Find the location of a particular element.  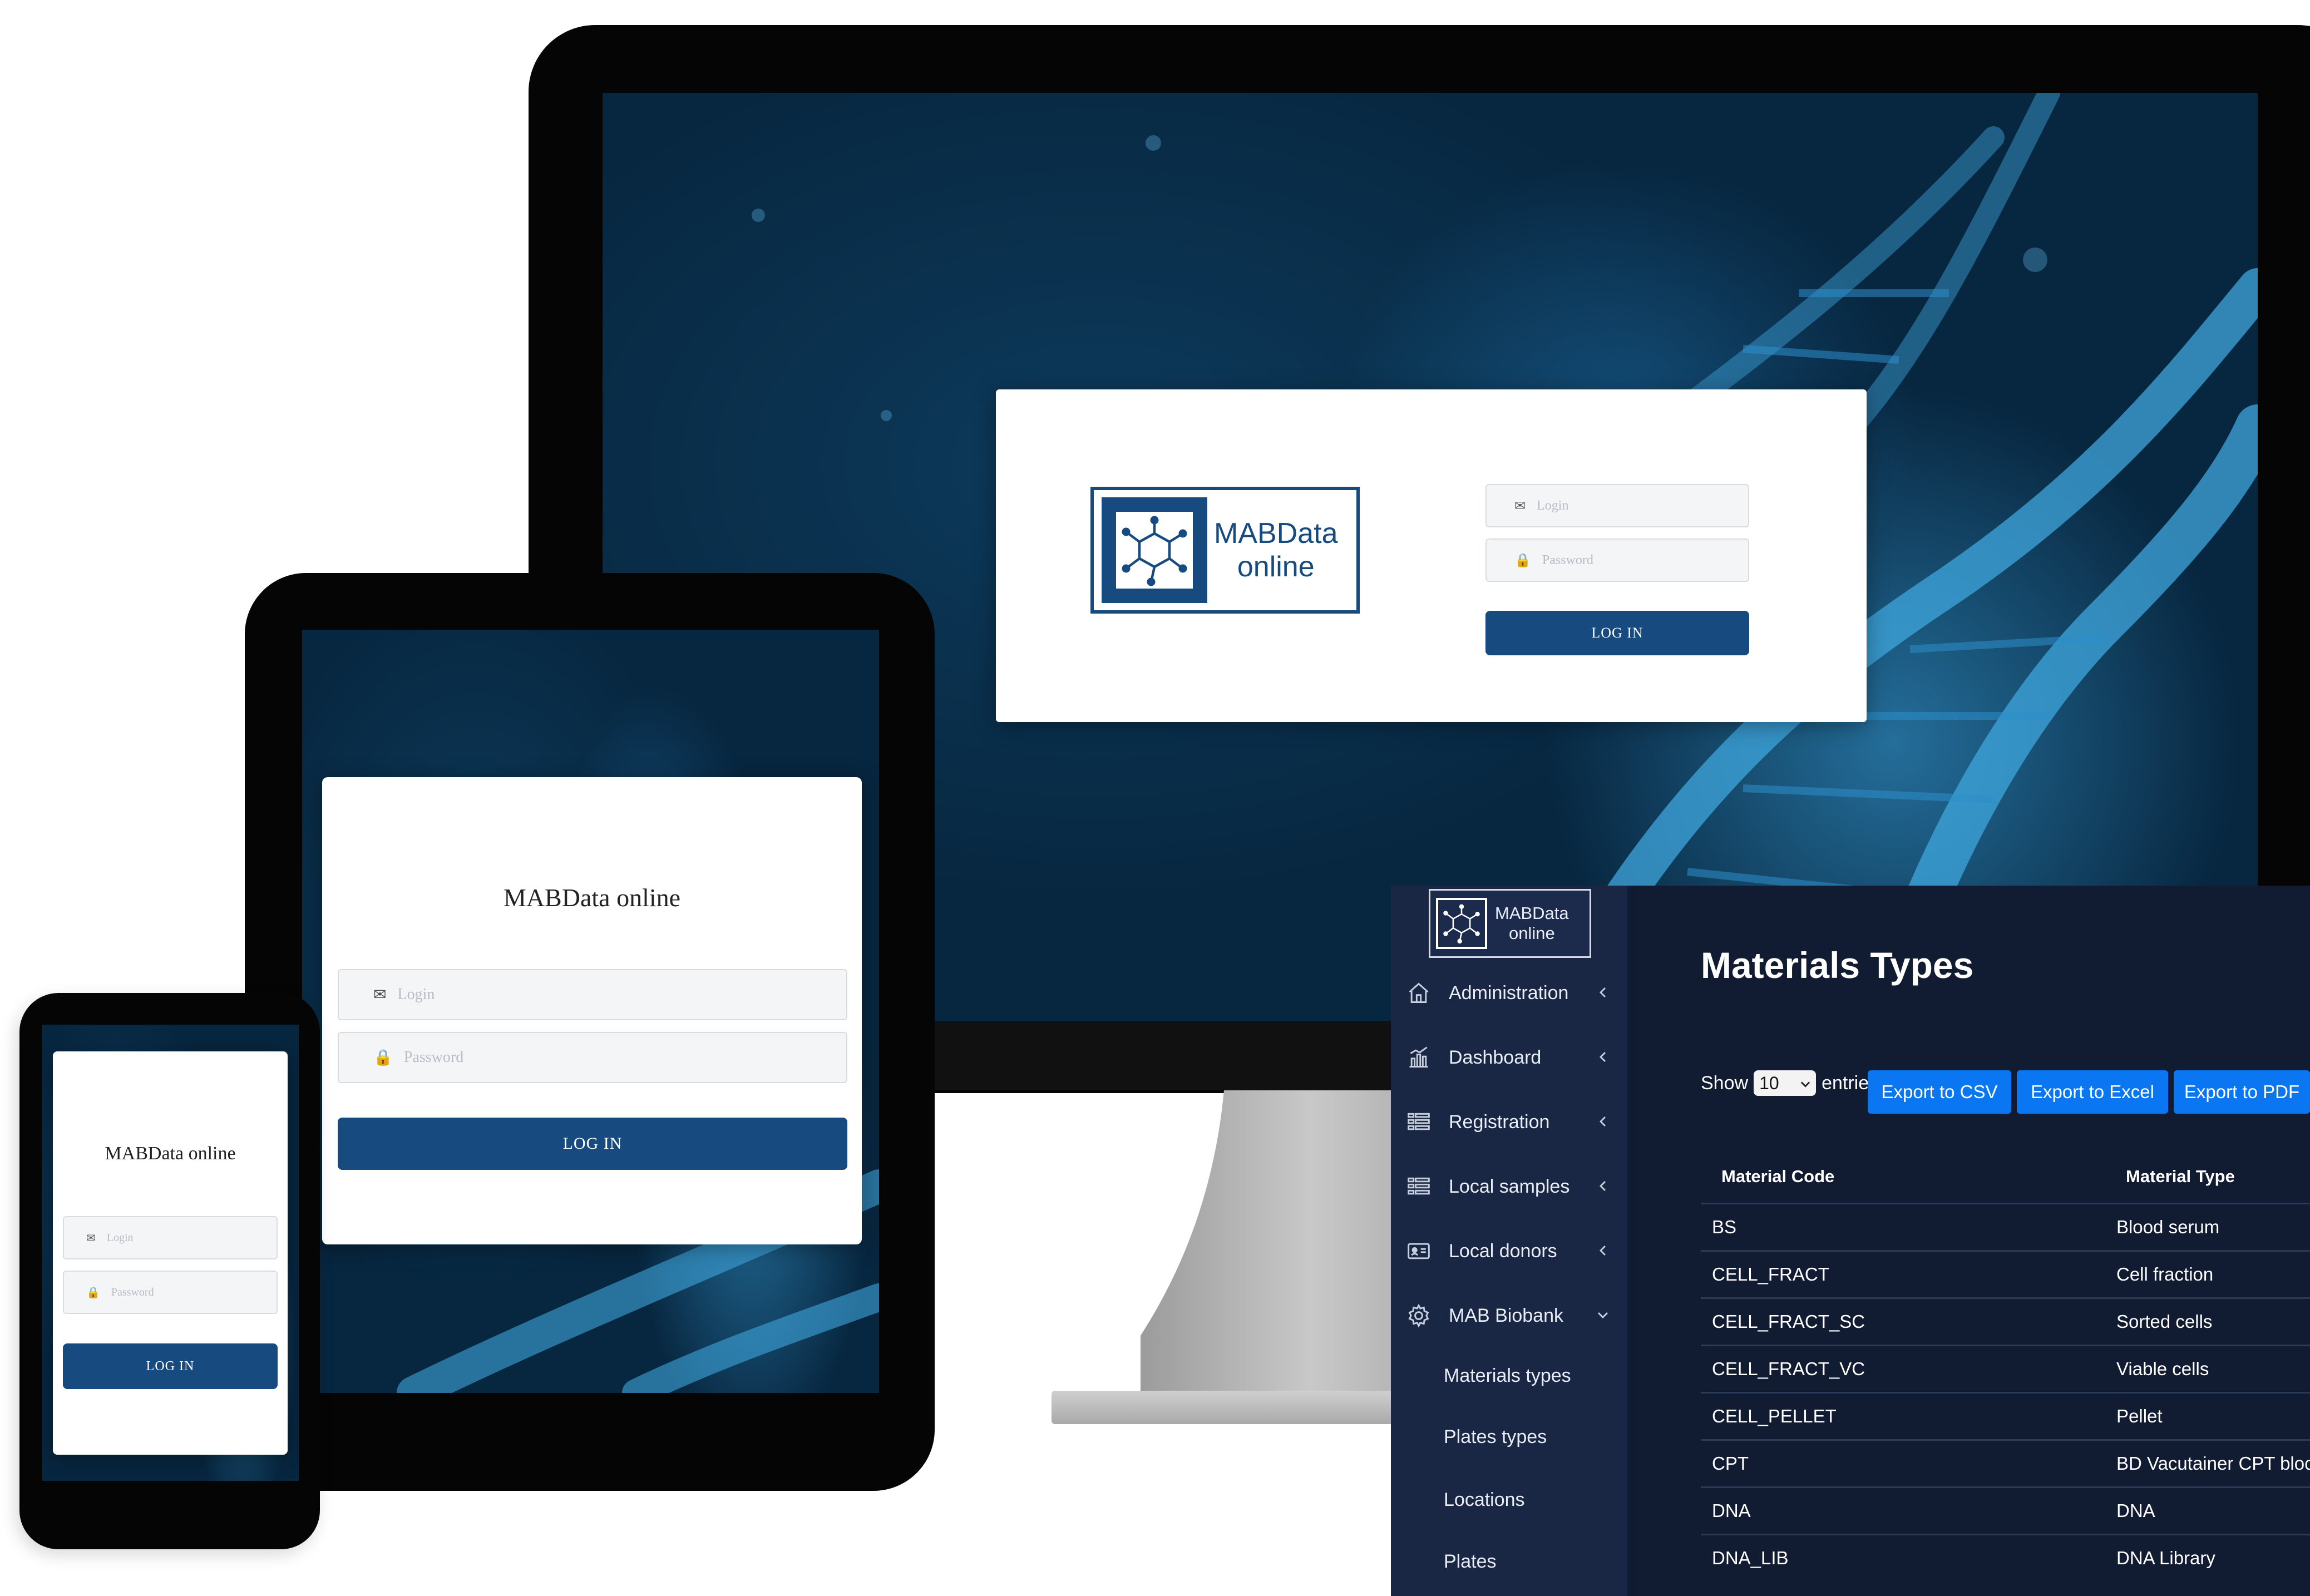

entries-length-control: Show 10 entries is located at coordinates (1789, 1083).